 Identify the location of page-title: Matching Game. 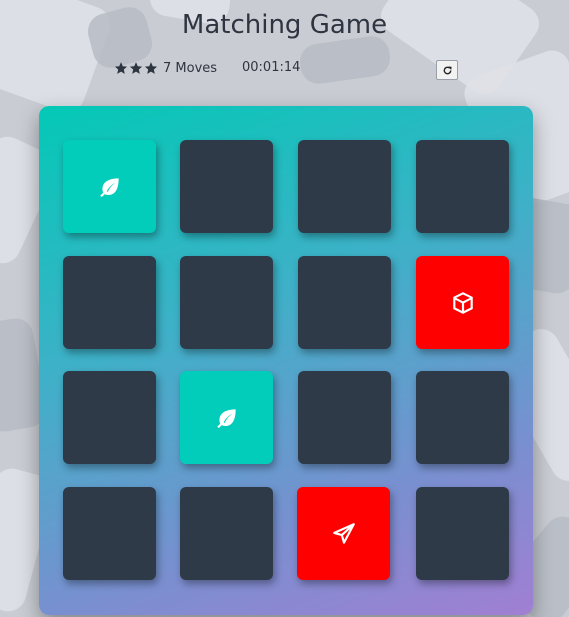
(284, 25).